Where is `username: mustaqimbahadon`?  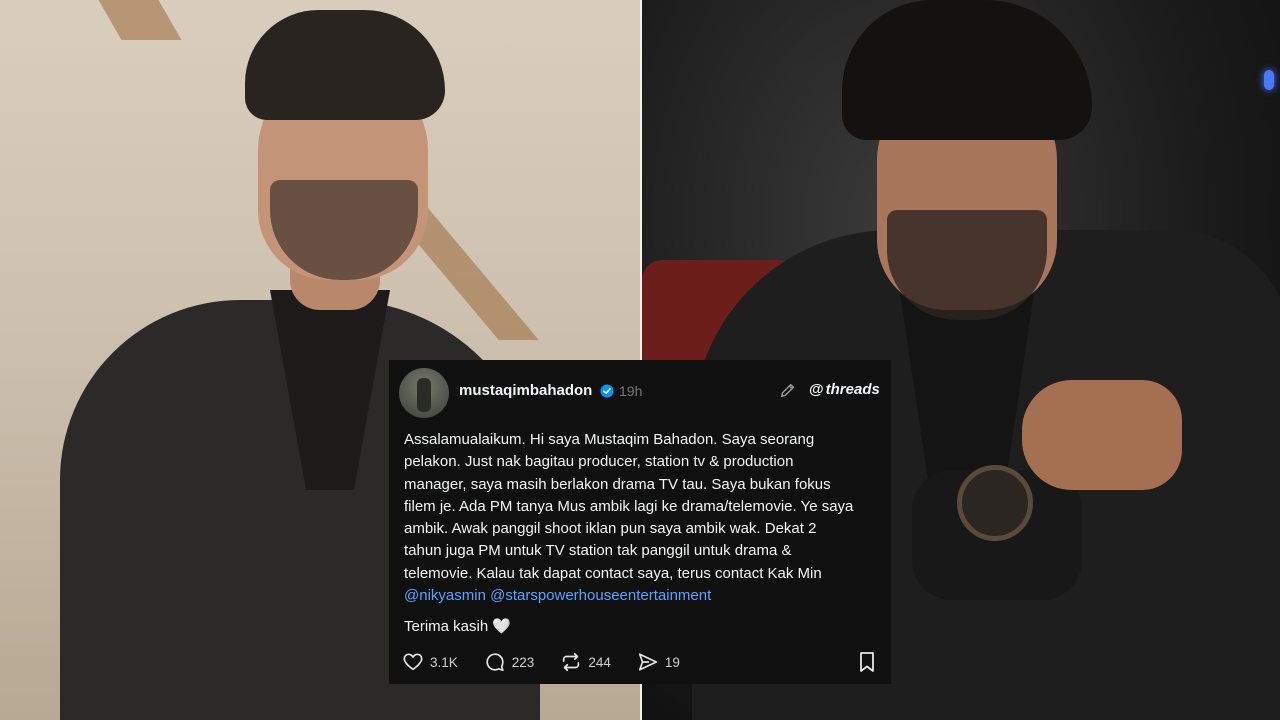 username: mustaqimbahadon is located at coordinates (525, 390).